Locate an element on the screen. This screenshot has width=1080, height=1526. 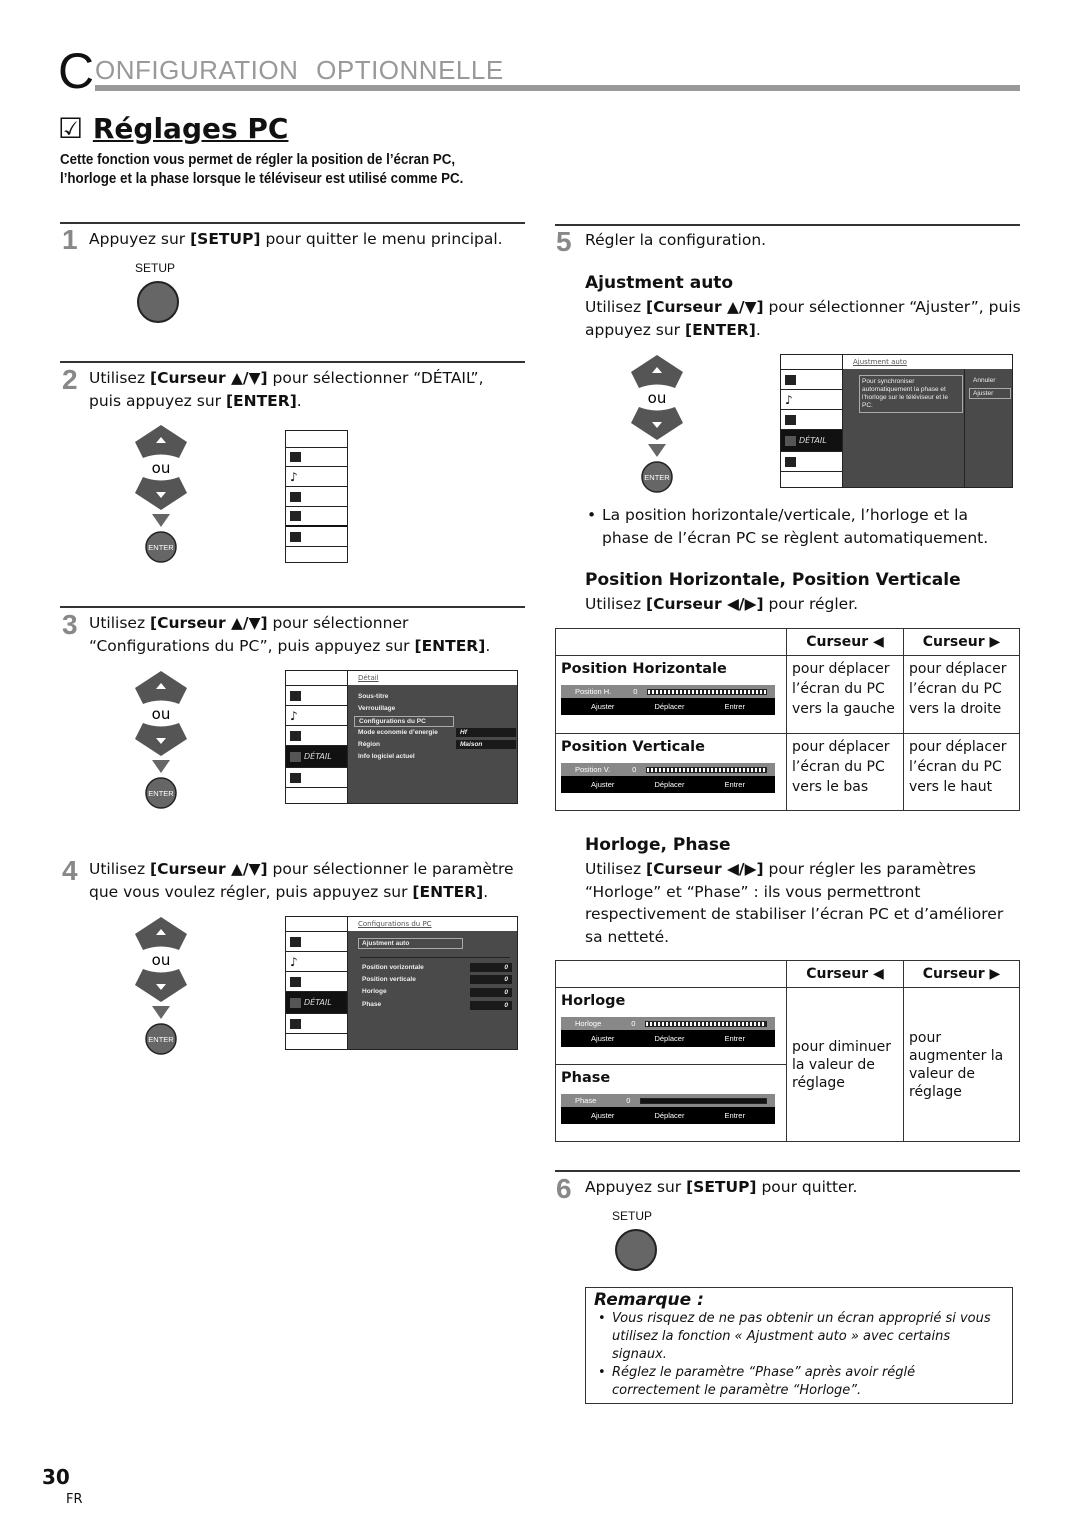
row-label: Position Verticale is located at coordinates (633, 747).